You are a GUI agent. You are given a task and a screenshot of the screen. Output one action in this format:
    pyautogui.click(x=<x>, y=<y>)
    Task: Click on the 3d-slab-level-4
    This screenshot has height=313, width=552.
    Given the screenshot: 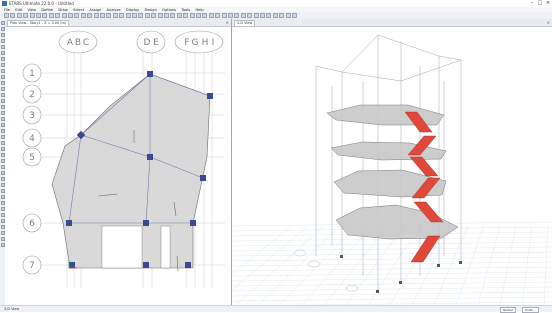 What is the action you would take?
    pyautogui.click(x=385, y=115)
    